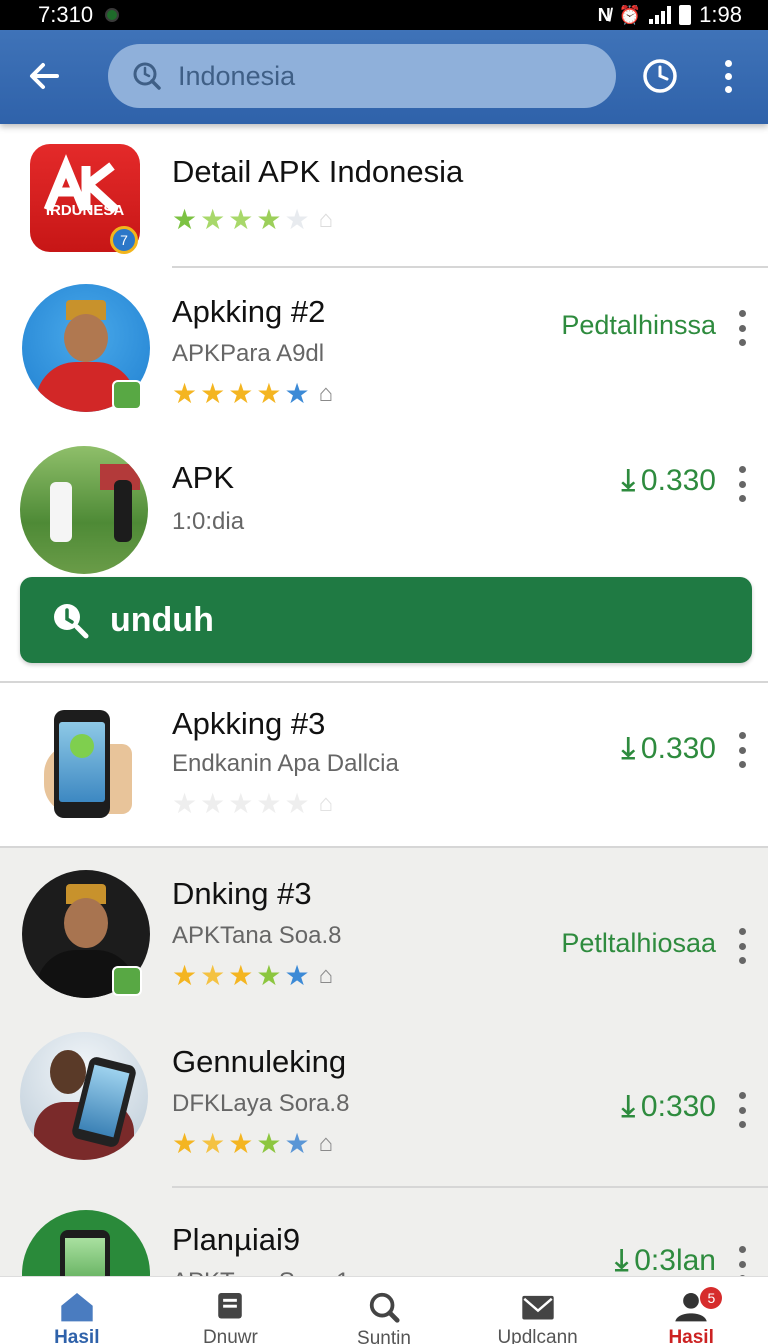 The image size is (768, 1344). I want to click on download-search-icon, so click(71, 621).